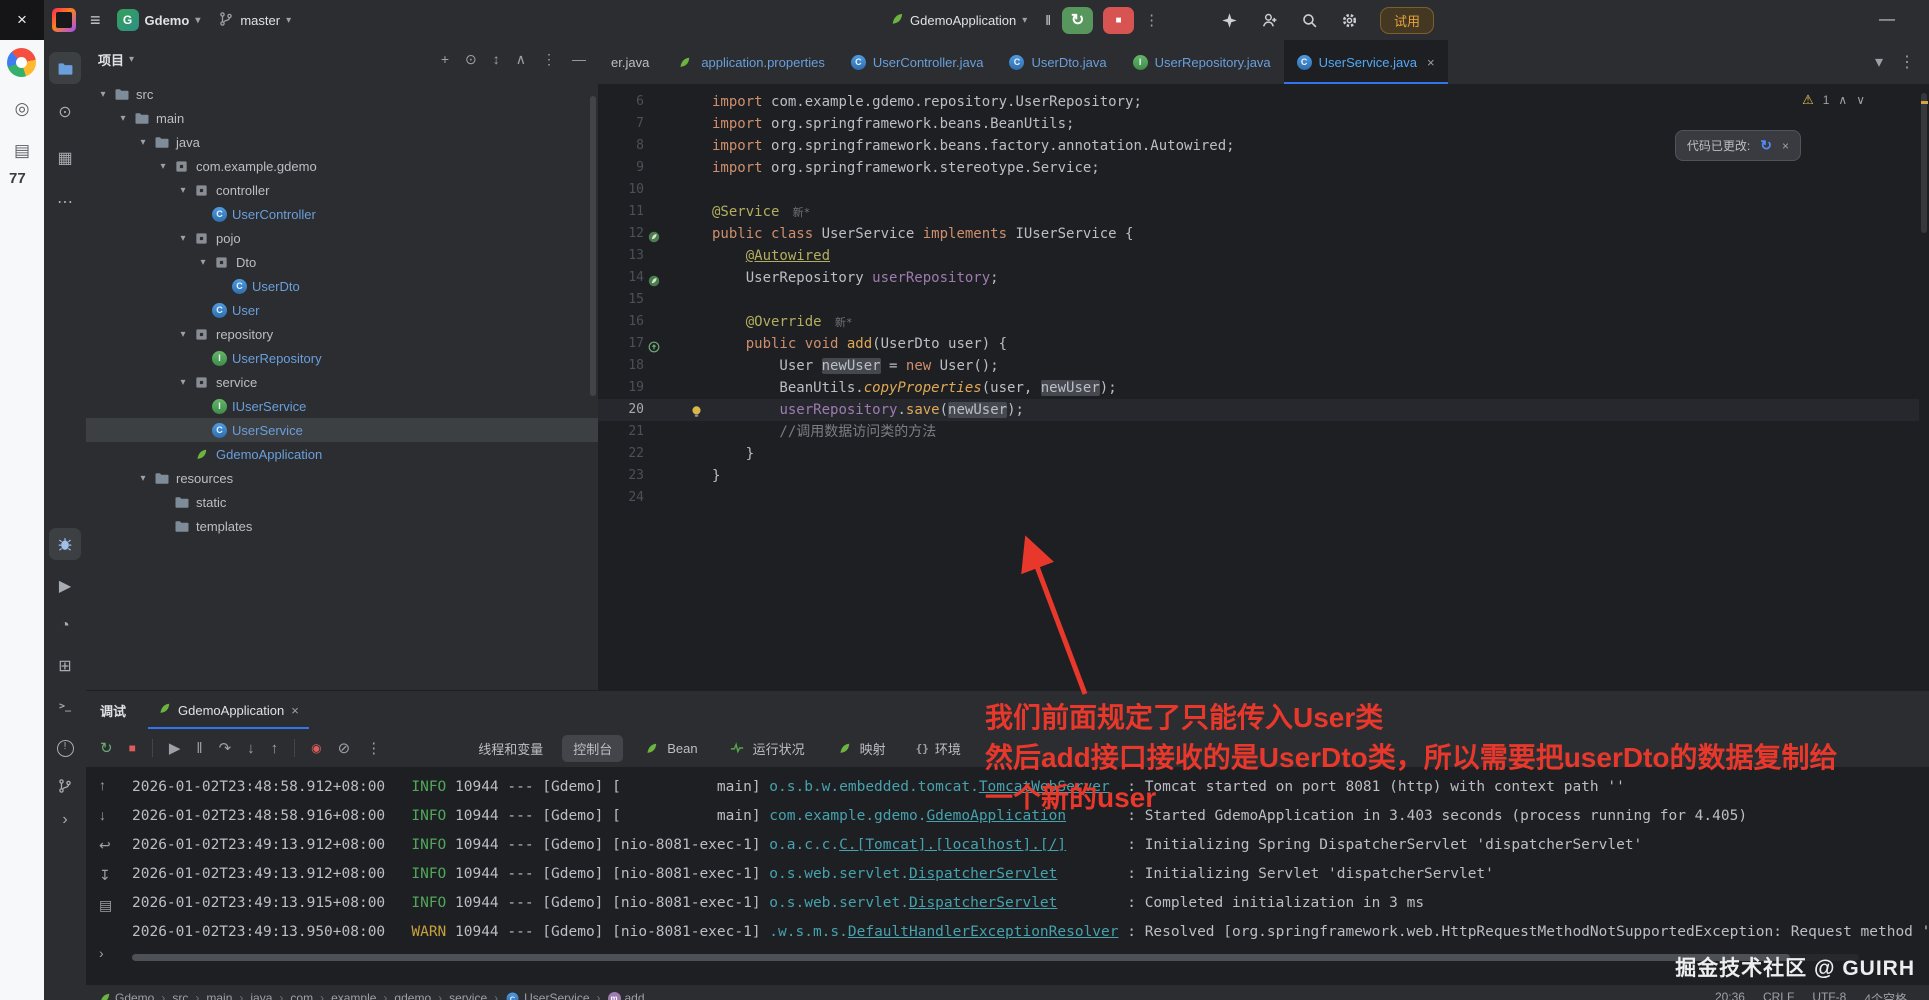 The height and width of the screenshot is (1000, 1929). I want to click on tree-item-usercontroller: C UserController, so click(342, 214).